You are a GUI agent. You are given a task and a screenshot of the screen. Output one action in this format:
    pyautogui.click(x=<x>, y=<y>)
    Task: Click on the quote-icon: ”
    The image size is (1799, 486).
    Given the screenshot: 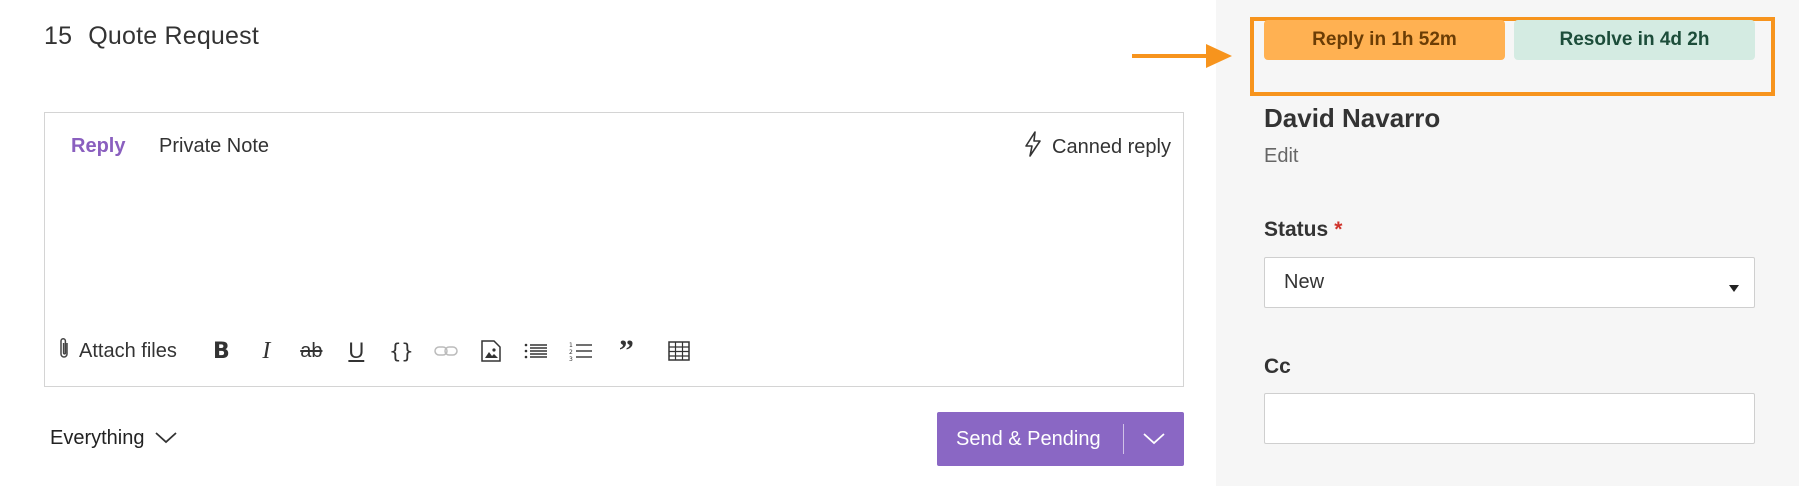 What is the action you would take?
    pyautogui.click(x=626, y=350)
    